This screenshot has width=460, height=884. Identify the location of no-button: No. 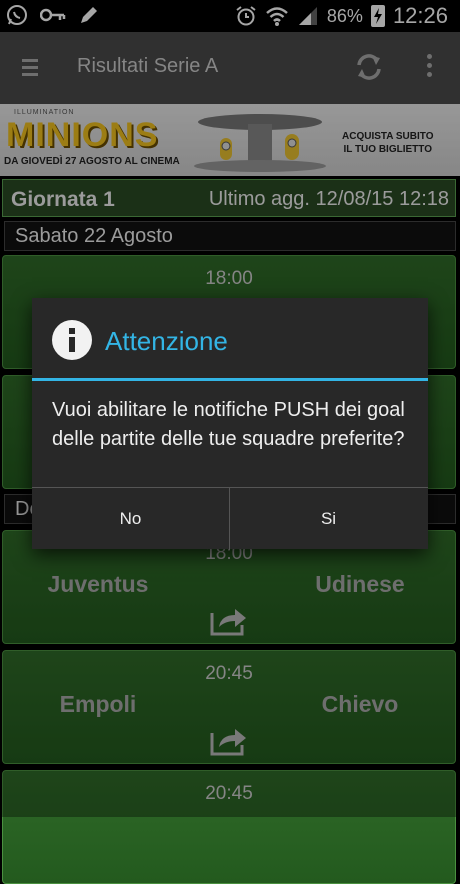
(131, 519).